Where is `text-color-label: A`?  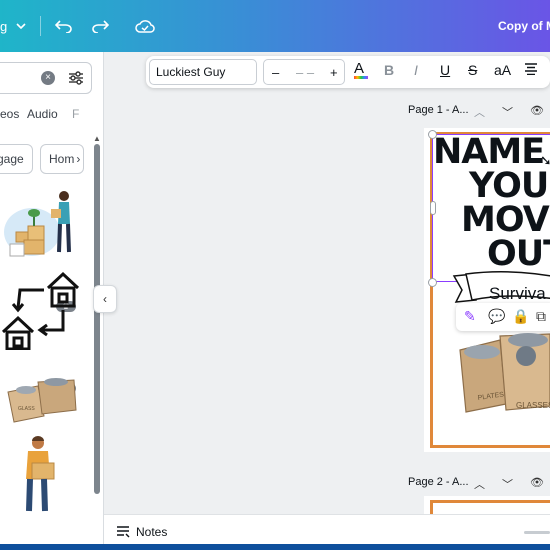 text-color-label: A is located at coordinates (359, 68).